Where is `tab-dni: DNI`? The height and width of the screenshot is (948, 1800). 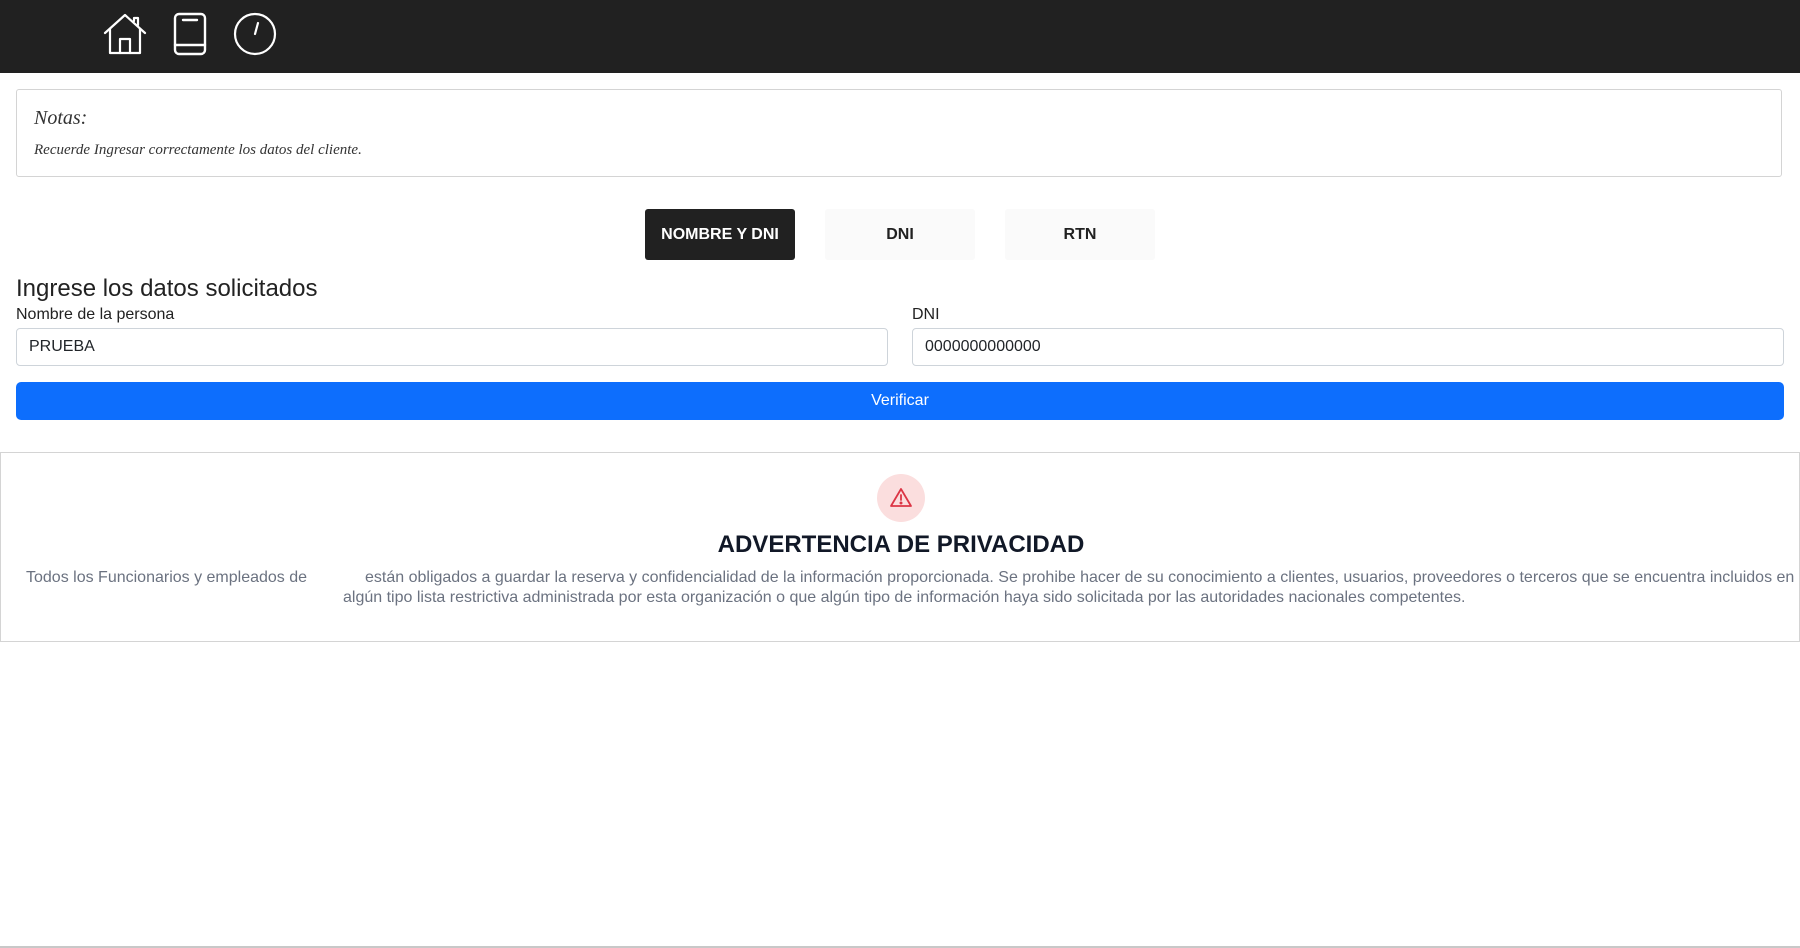
tab-dni: DNI is located at coordinates (900, 234).